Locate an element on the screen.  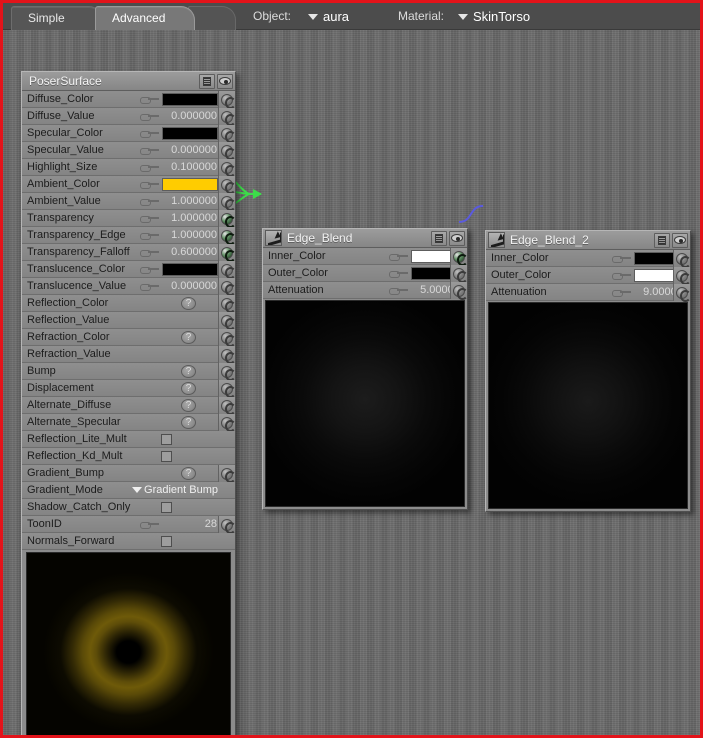
parameter-control: 1.000000 is located at coordinates (179, 235).